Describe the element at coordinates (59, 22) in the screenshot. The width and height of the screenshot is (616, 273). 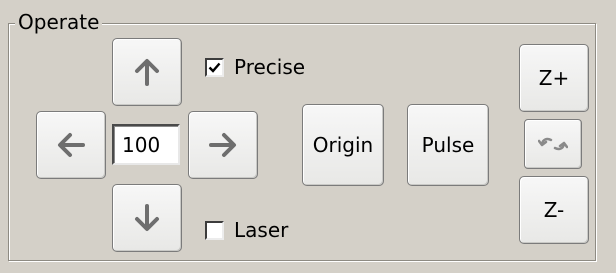
I see `operate-group-title: Operate` at that location.